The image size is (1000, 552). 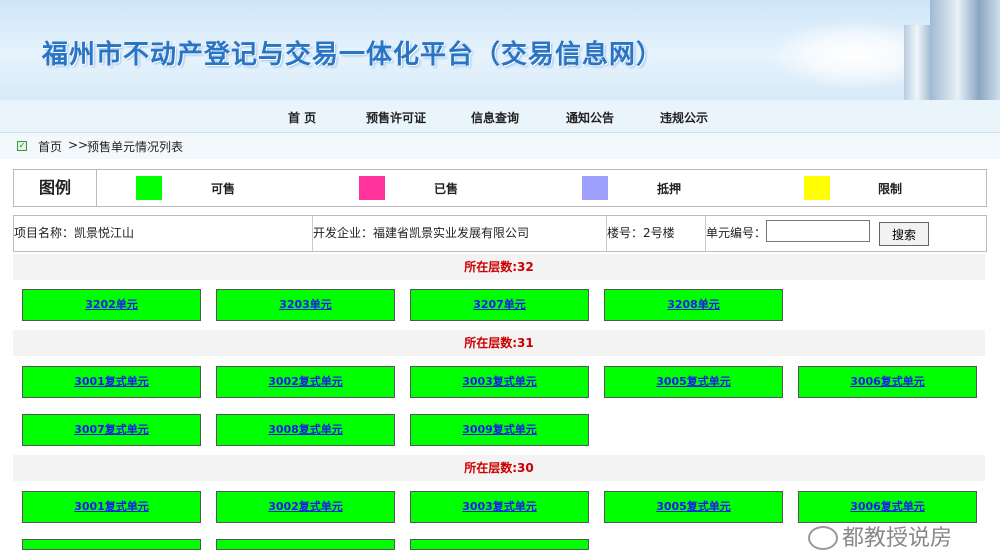 I want to click on search-button: 搜索, so click(x=904, y=234).